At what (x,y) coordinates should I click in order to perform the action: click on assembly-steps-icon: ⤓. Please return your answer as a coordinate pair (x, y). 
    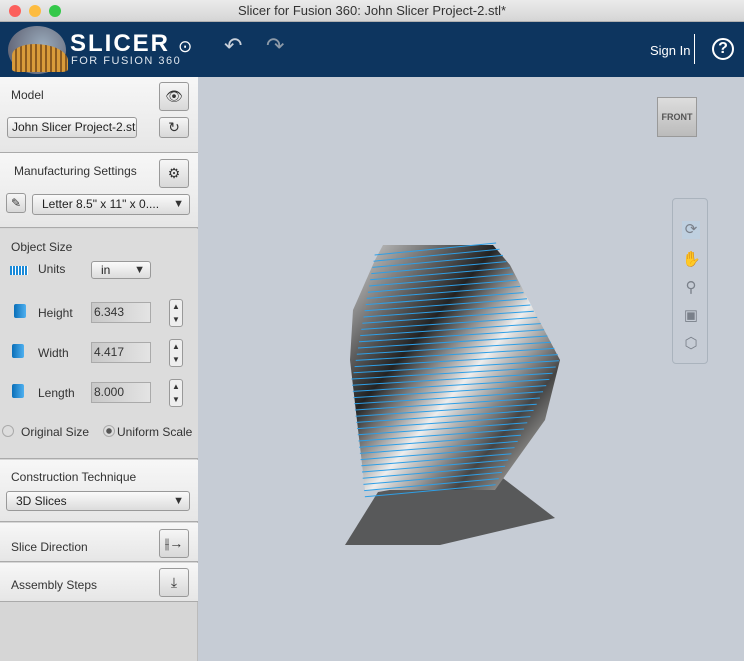
    Looking at the image, I should click on (174, 582).